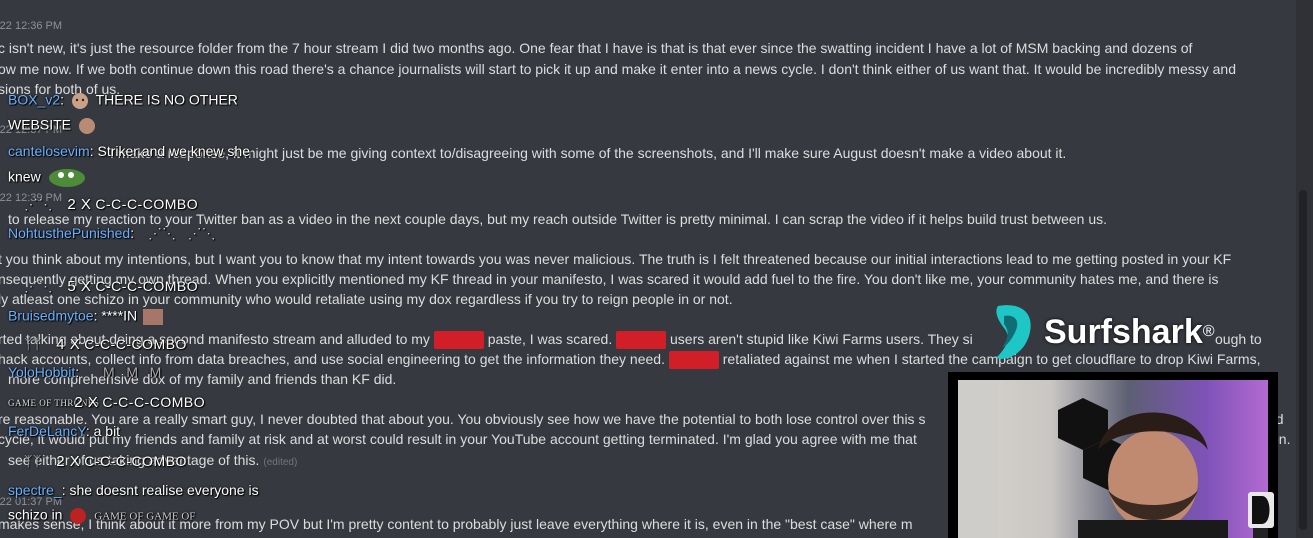  I want to click on chat-message: FerDeLancY: a bit, so click(64, 431).